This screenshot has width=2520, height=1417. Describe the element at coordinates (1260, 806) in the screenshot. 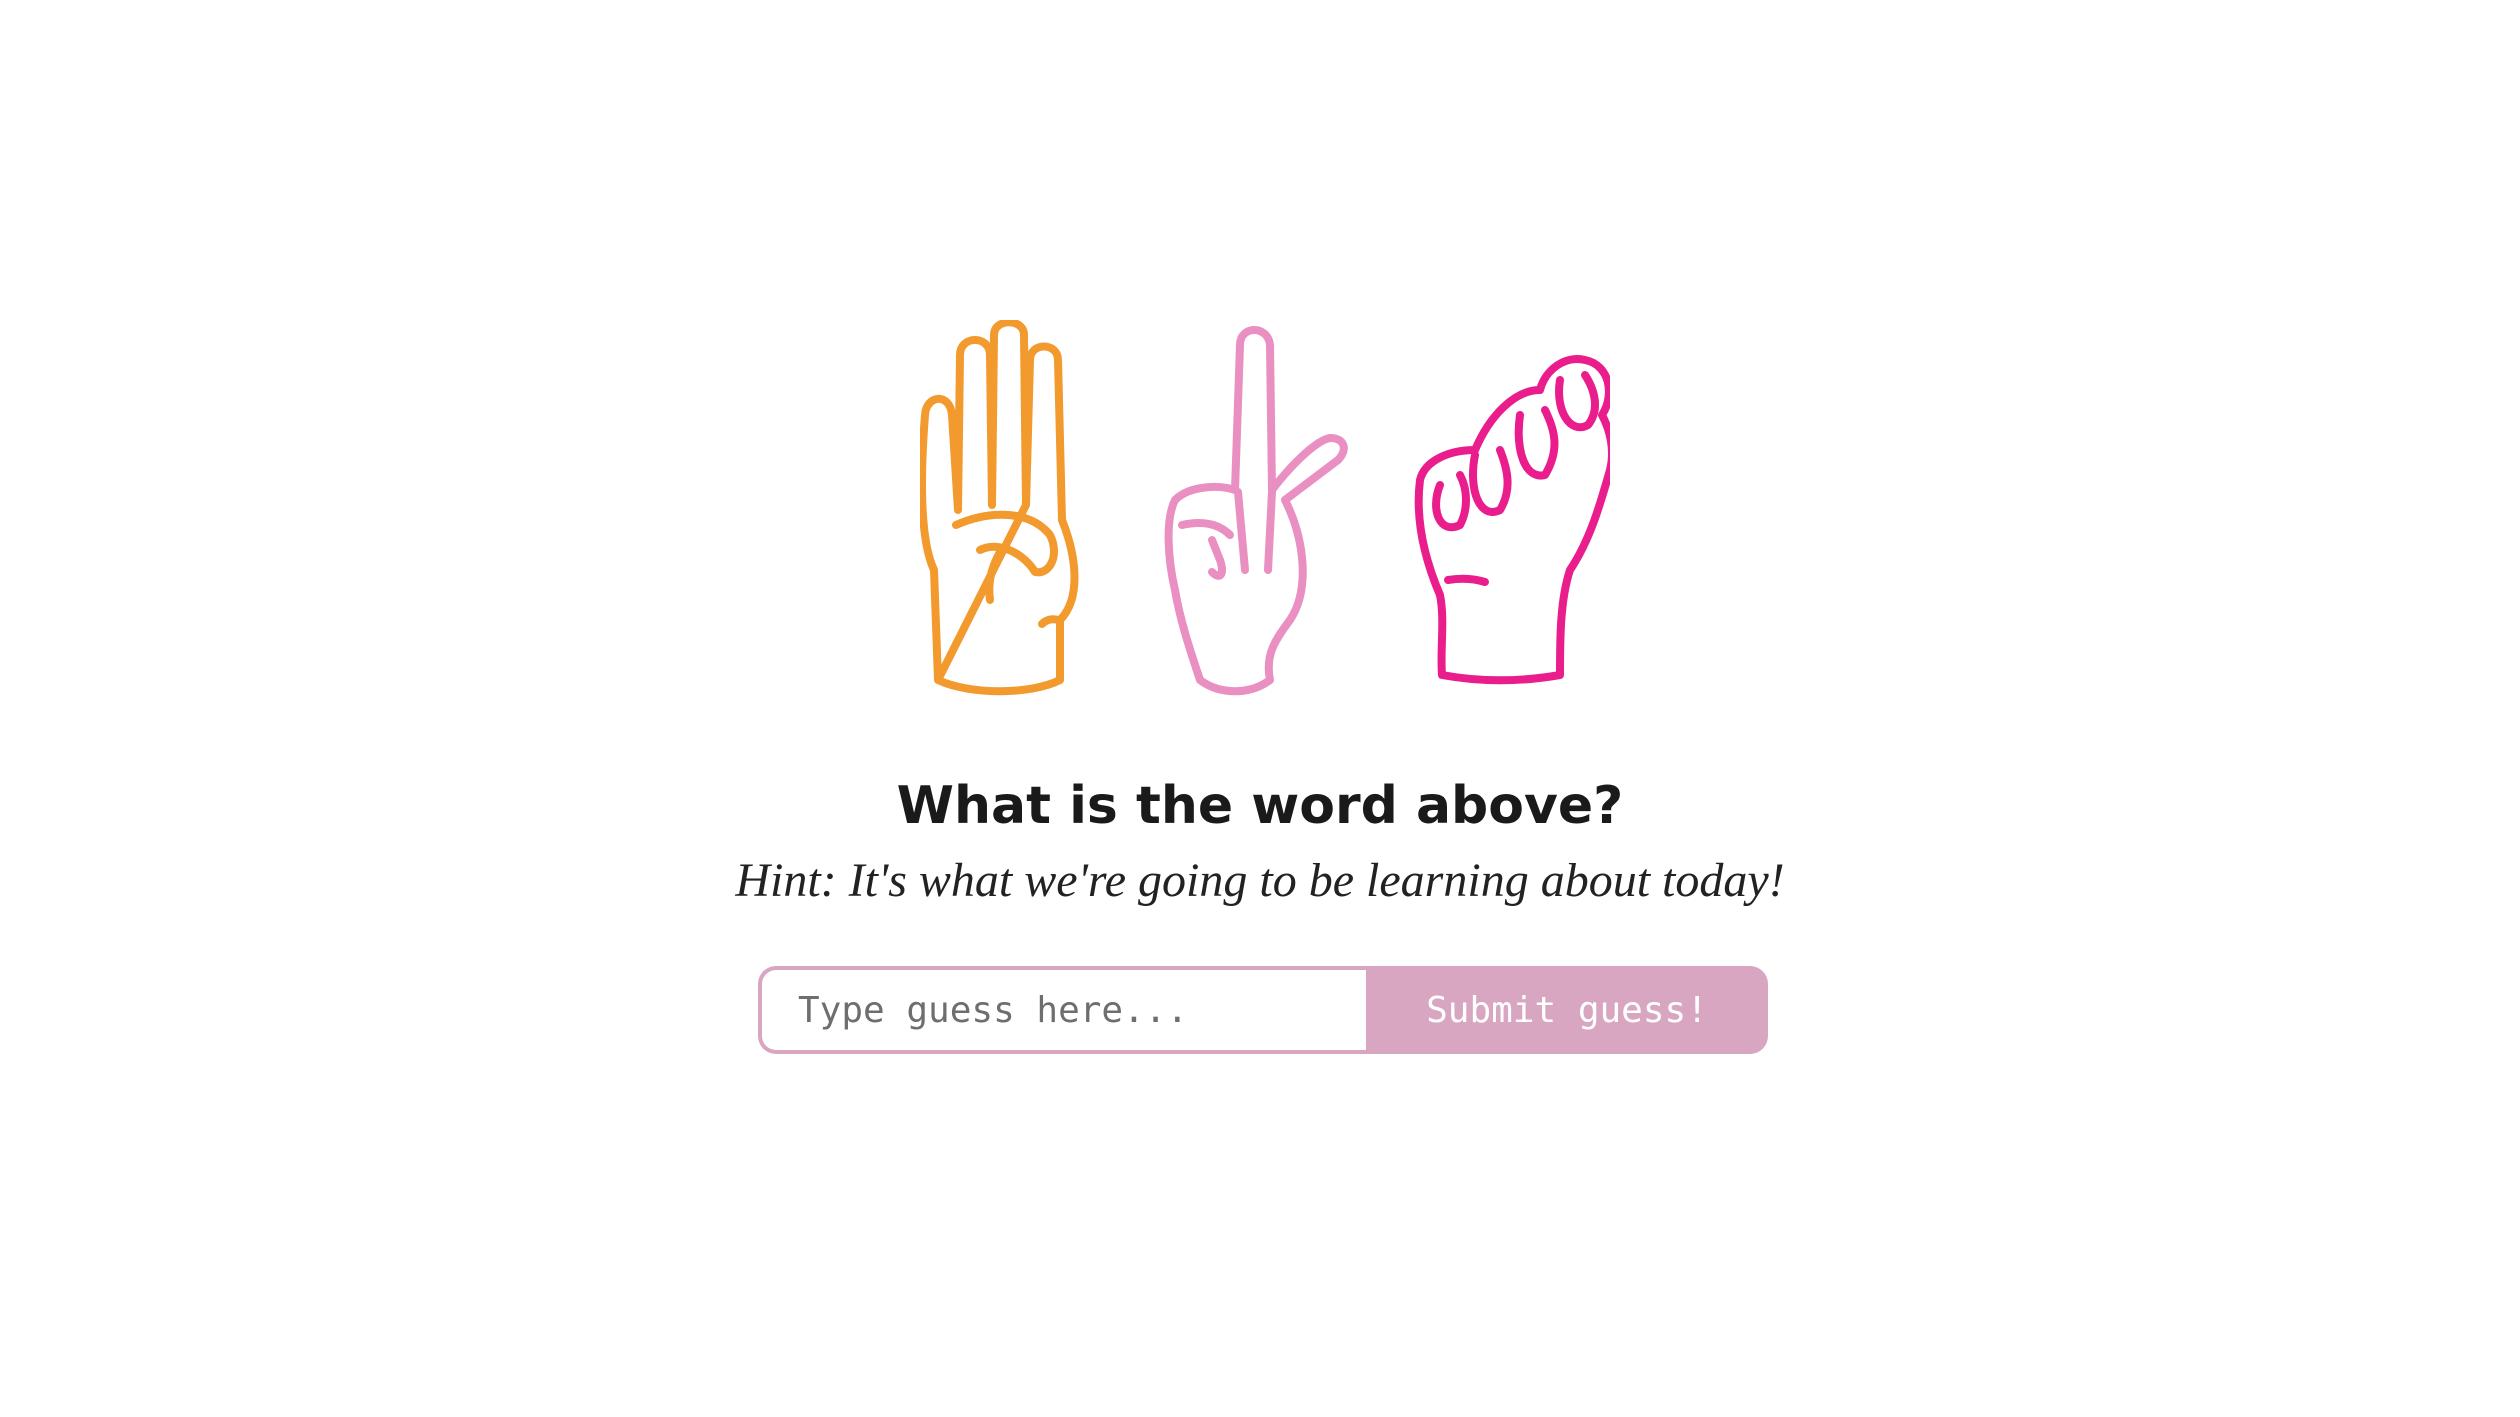

I see `question-heading: What is the word above?` at that location.